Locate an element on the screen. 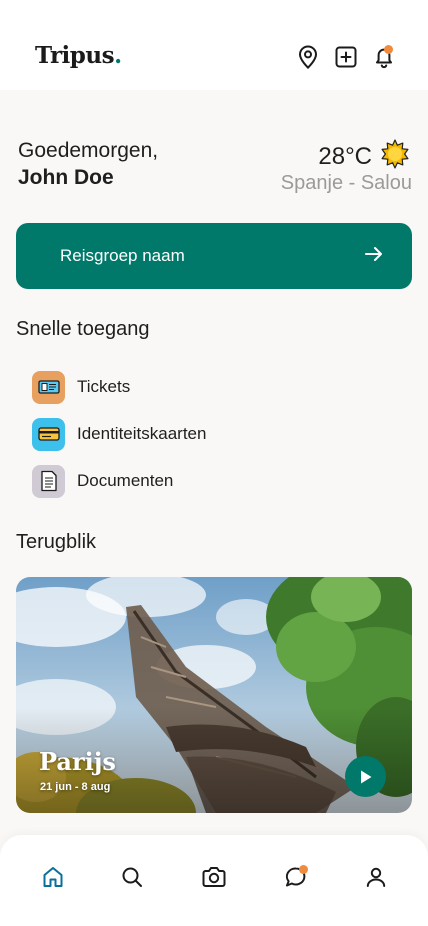 This screenshot has height=926, width=428. weather-location: Spanje - Salou is located at coordinates (346, 183).